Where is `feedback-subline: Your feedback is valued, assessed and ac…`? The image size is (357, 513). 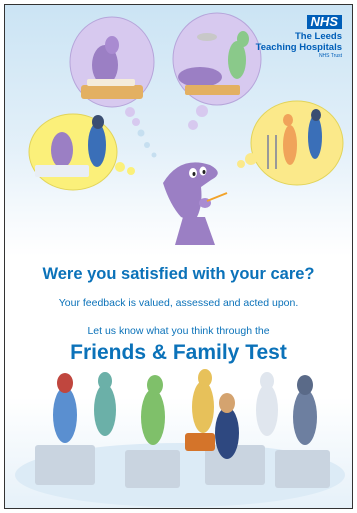 feedback-subline: Your feedback is valued, assessed and ac… is located at coordinates (178, 303).